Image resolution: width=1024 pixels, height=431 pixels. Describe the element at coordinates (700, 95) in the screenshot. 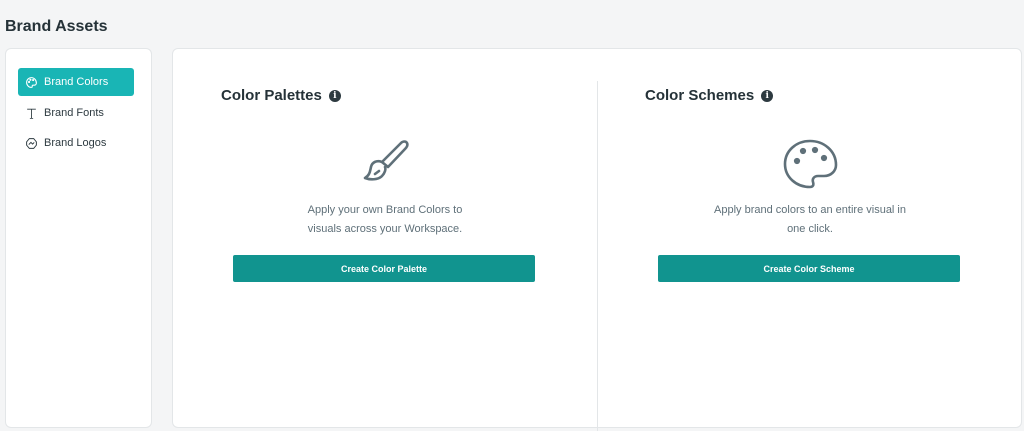

I see `panel-title-text: Color Schemes` at that location.